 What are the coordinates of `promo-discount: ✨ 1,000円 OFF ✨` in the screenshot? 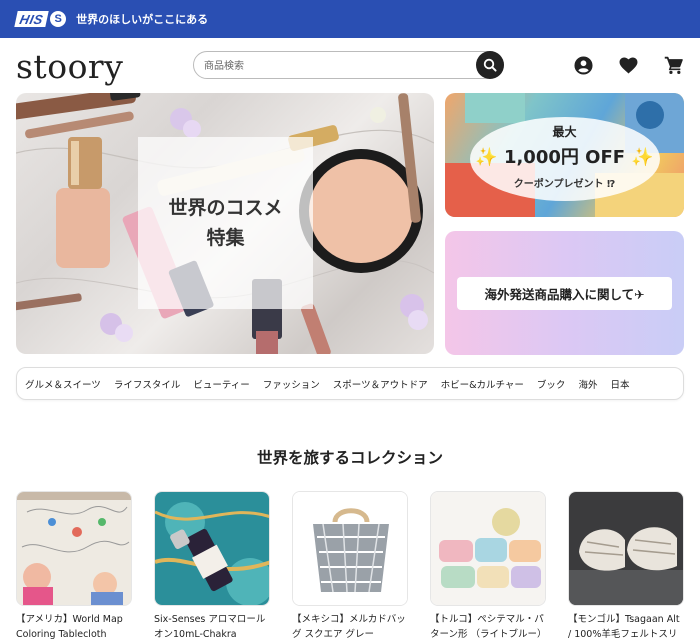 It's located at (564, 157).